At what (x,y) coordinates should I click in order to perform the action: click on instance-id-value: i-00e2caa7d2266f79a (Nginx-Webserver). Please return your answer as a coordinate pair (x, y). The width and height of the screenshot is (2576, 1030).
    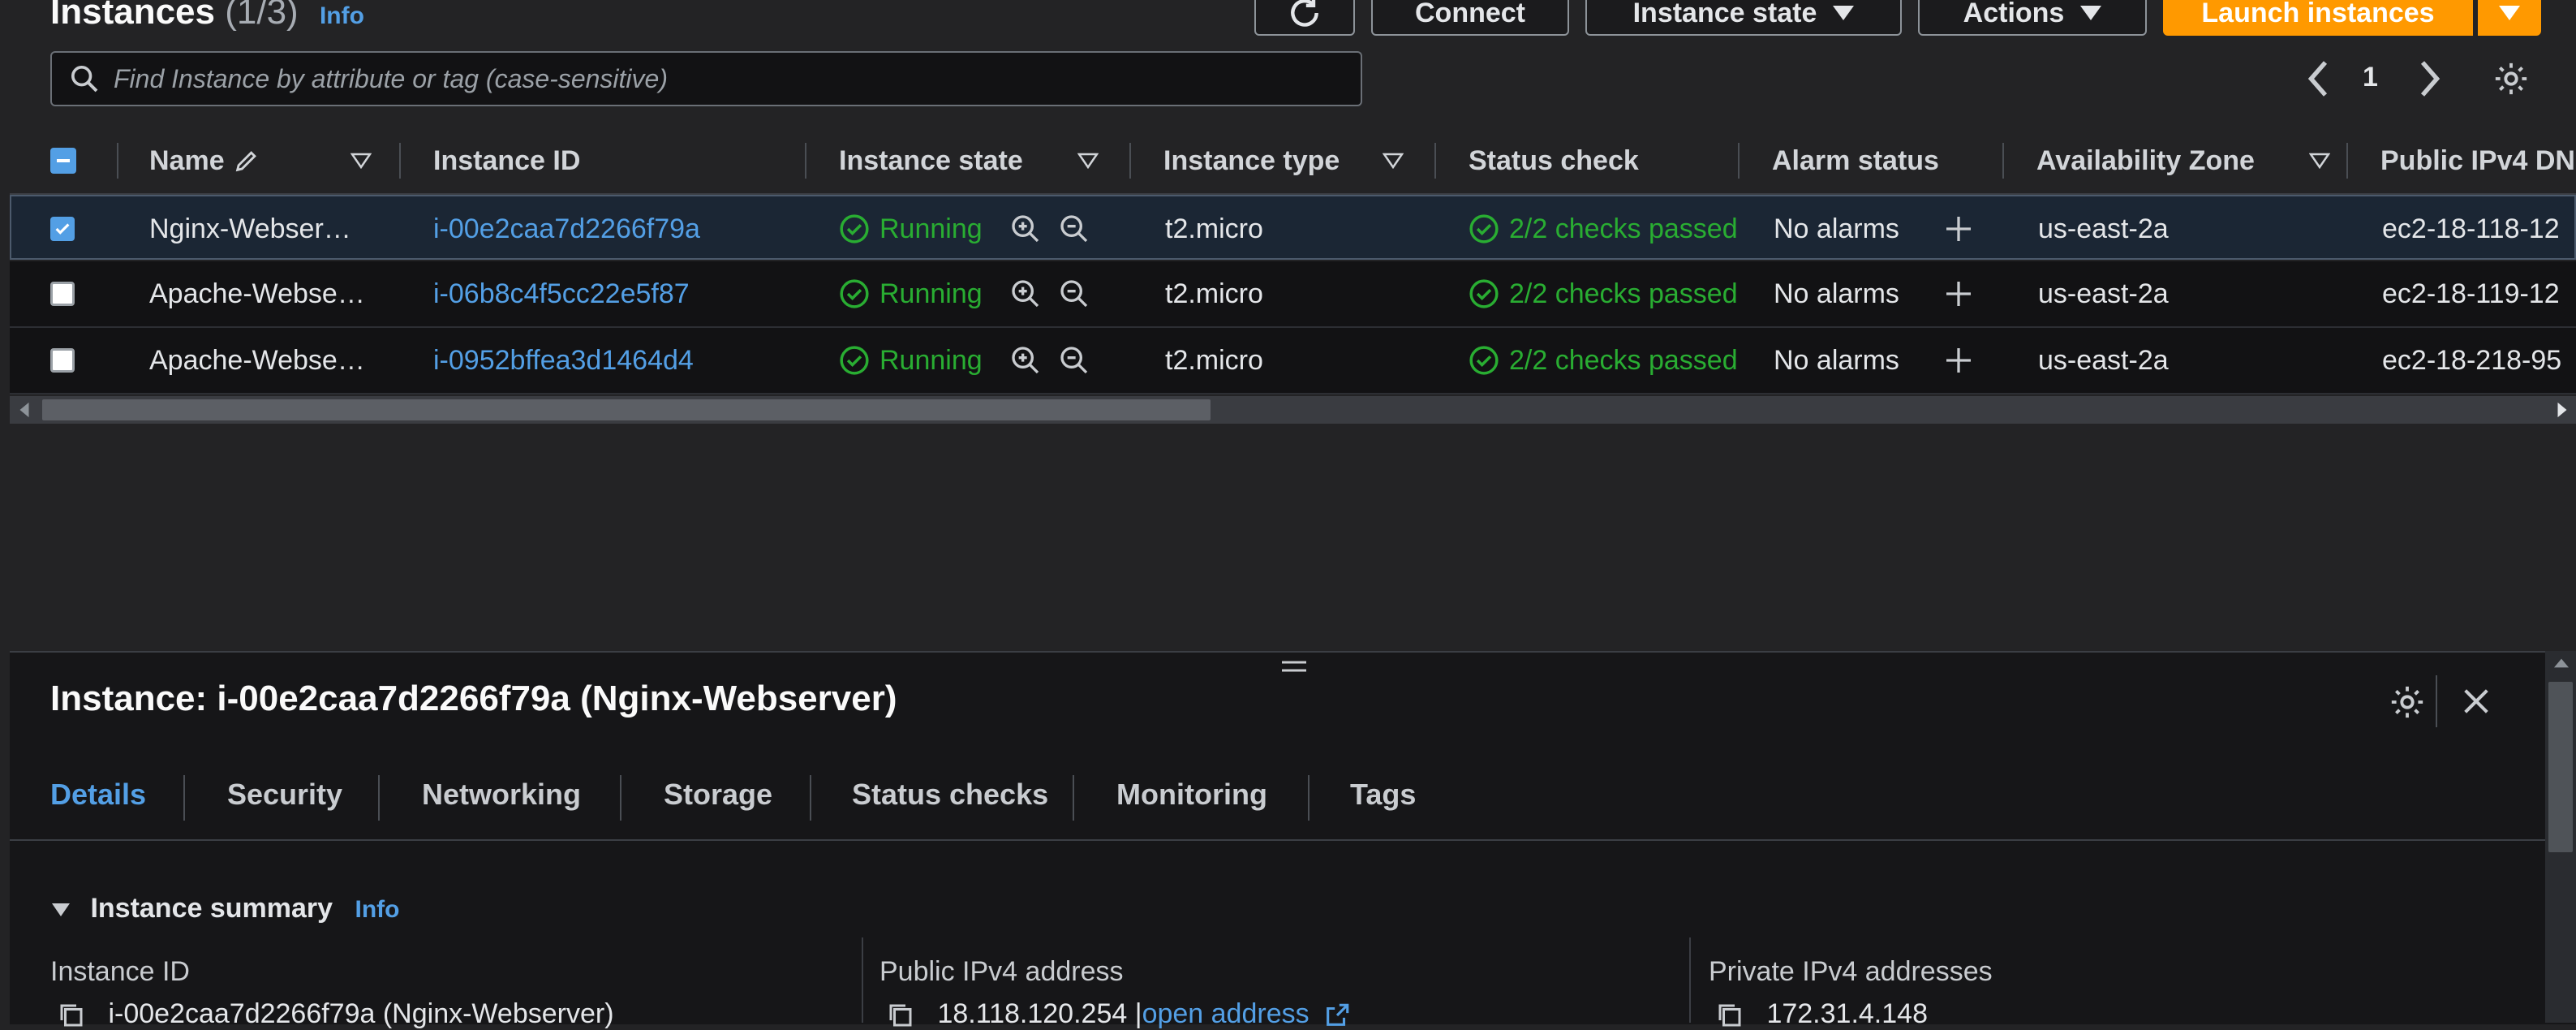
    Looking at the image, I should click on (335, 1014).